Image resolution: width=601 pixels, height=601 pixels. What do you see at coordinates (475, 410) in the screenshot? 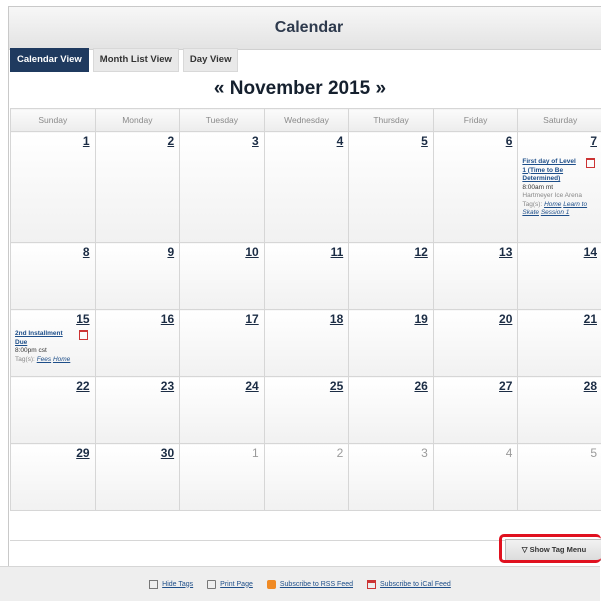
I see `day-cell: 27` at bounding box center [475, 410].